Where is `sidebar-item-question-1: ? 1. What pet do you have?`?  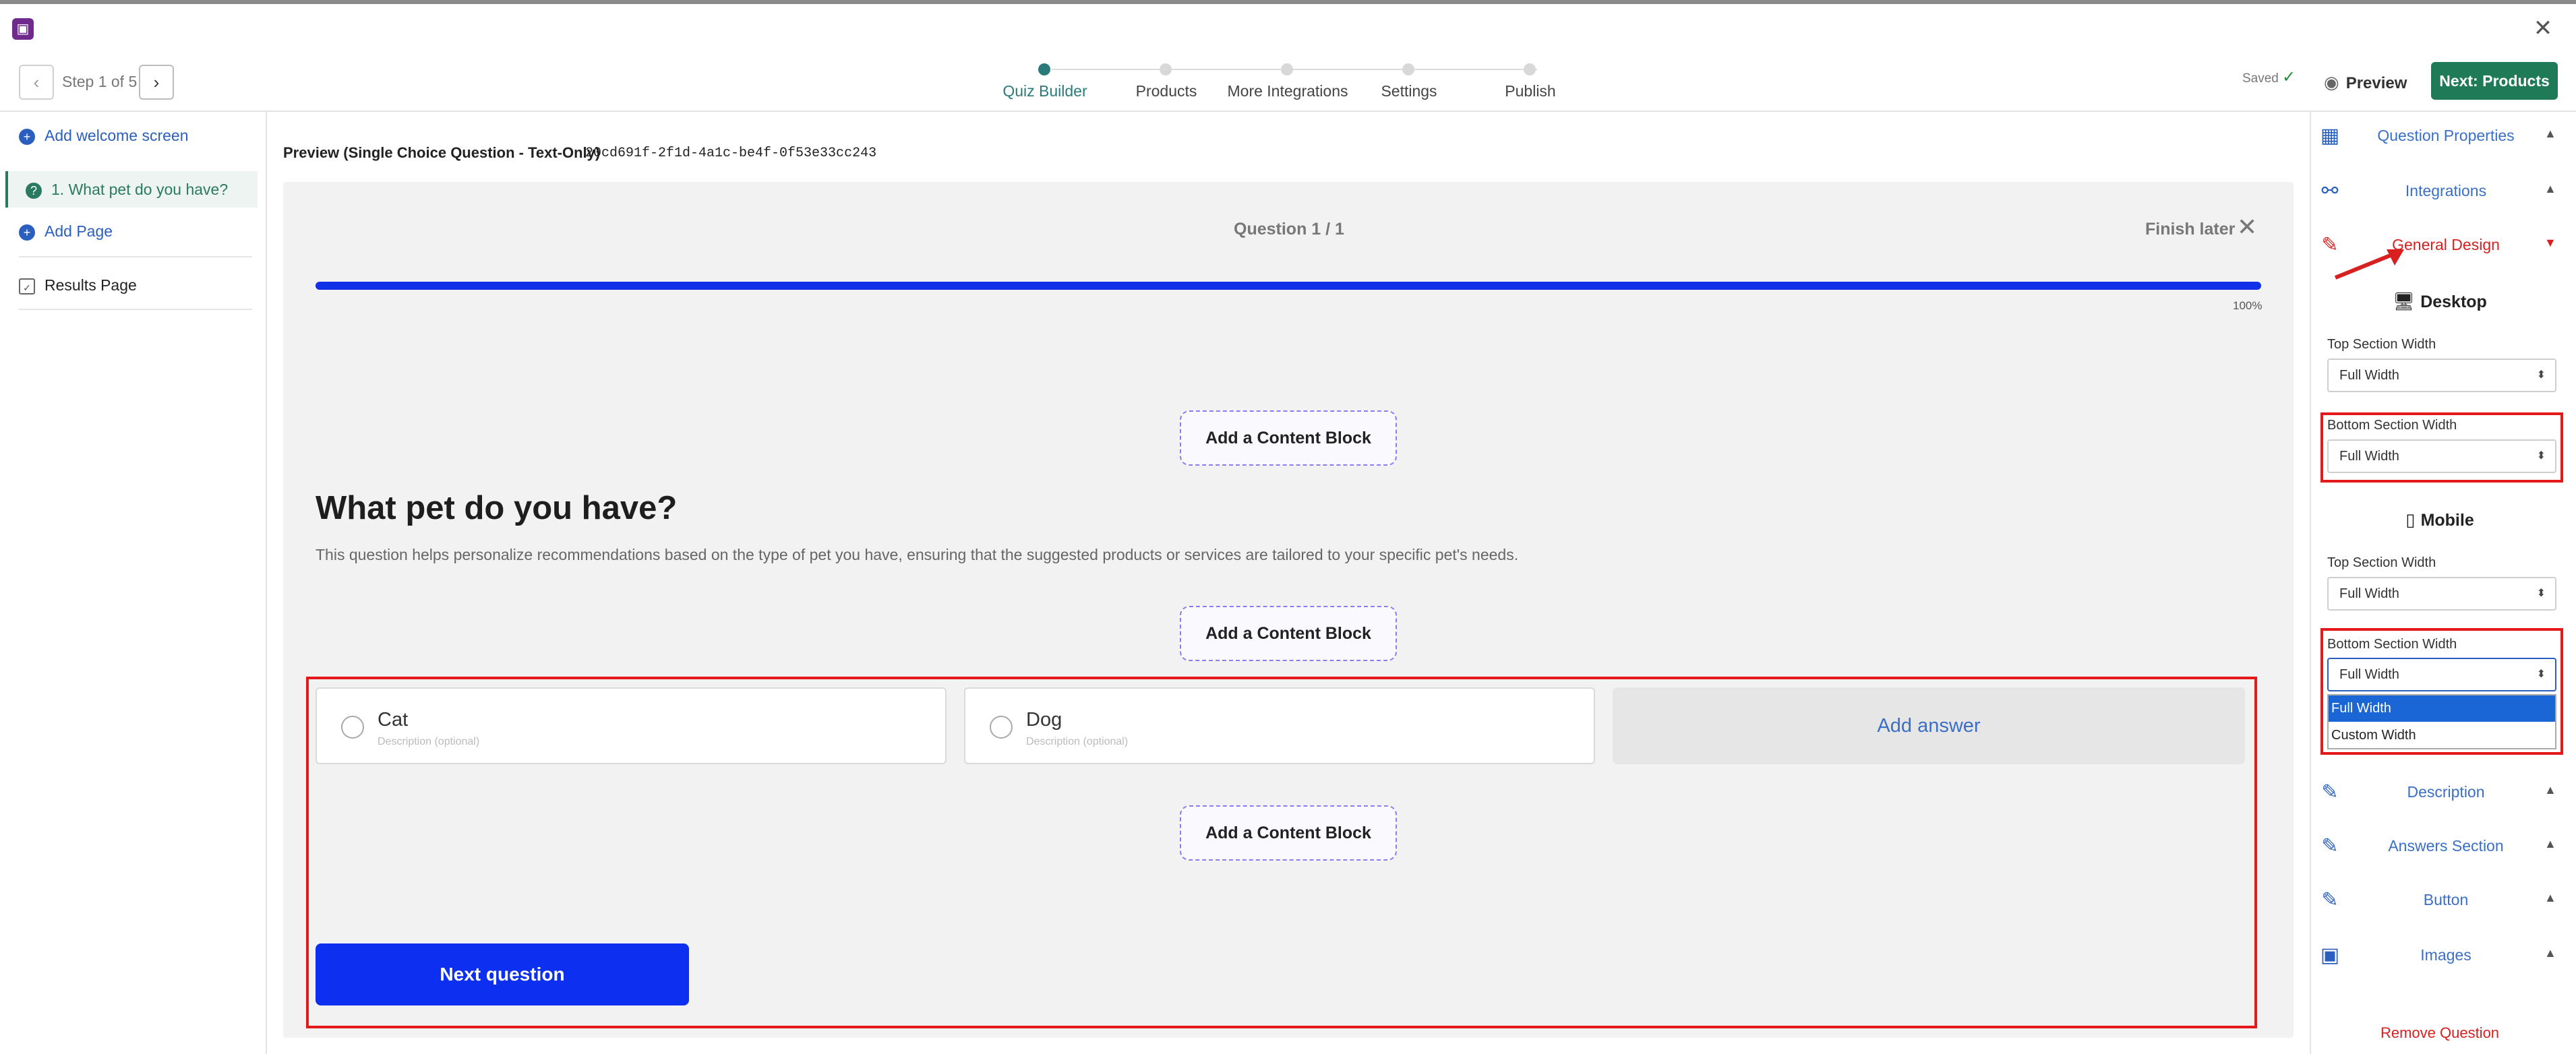
sidebar-item-question-1: ? 1. What pet do you have? is located at coordinates (131, 189).